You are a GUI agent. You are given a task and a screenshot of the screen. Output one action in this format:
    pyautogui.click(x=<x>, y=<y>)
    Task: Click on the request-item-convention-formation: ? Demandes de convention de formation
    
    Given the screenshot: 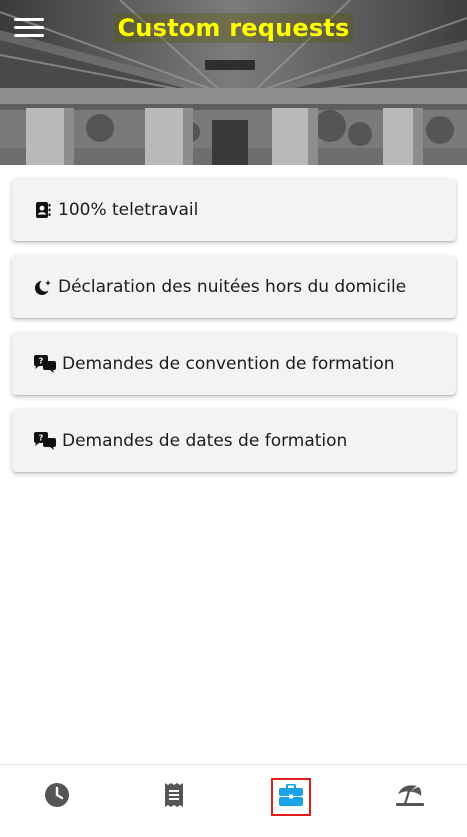 What is the action you would take?
    pyautogui.click(x=234, y=363)
    